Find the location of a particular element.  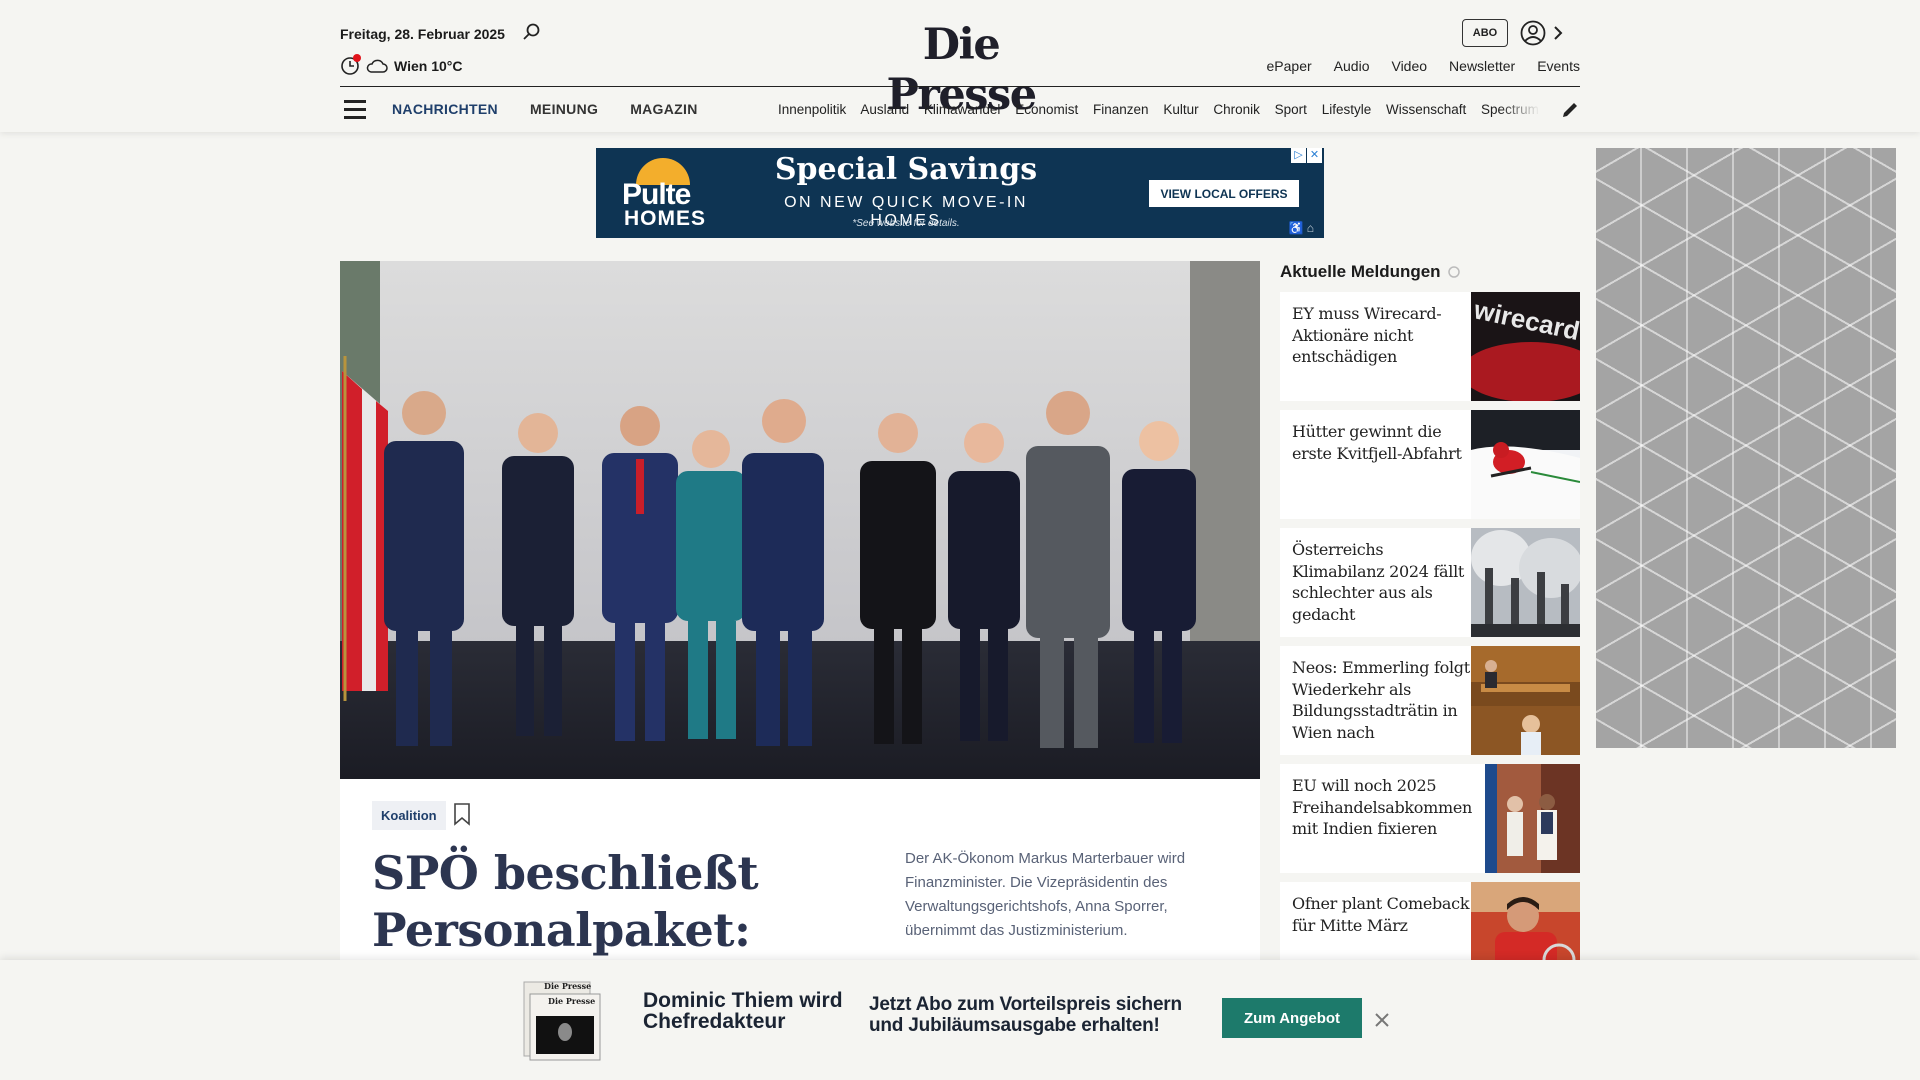

service-links: ePaper Audio Video Newsletter Events is located at coordinates (1423, 66).